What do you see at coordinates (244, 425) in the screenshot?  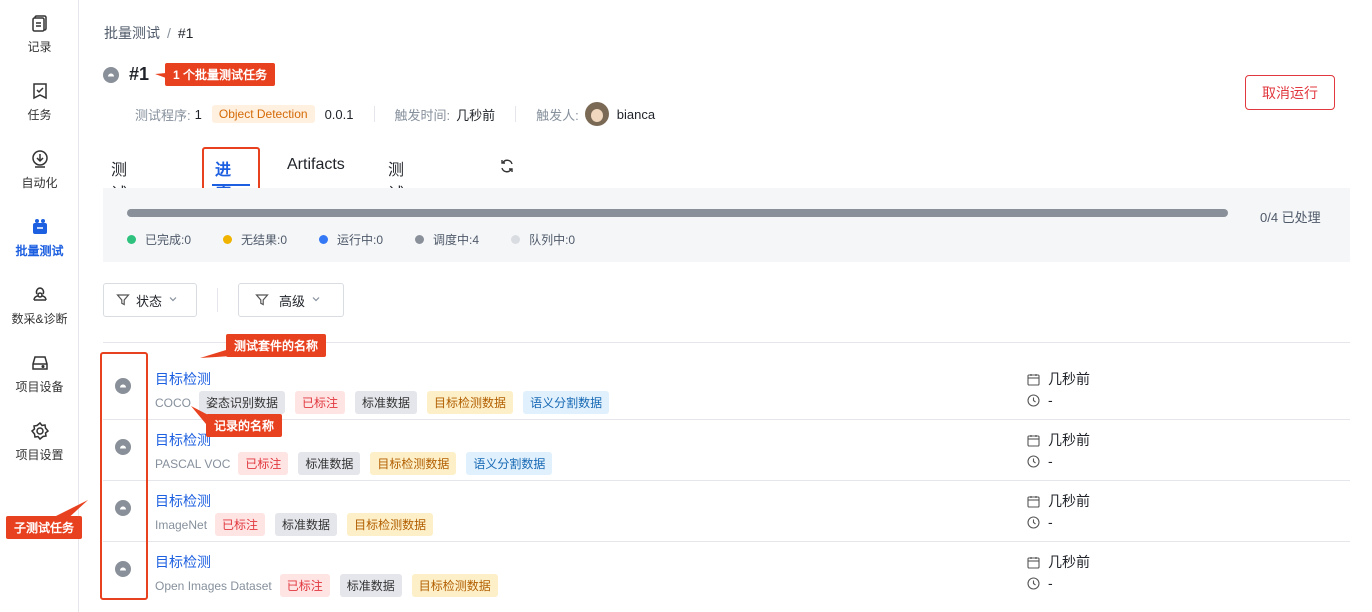 I see `annotation-record-name: 记录的名称` at bounding box center [244, 425].